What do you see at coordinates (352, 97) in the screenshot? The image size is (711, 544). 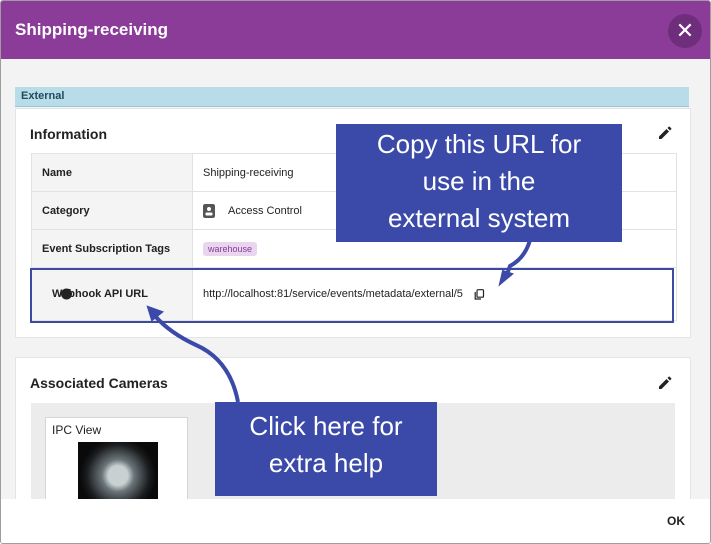 I see `section-tag-bar: External` at bounding box center [352, 97].